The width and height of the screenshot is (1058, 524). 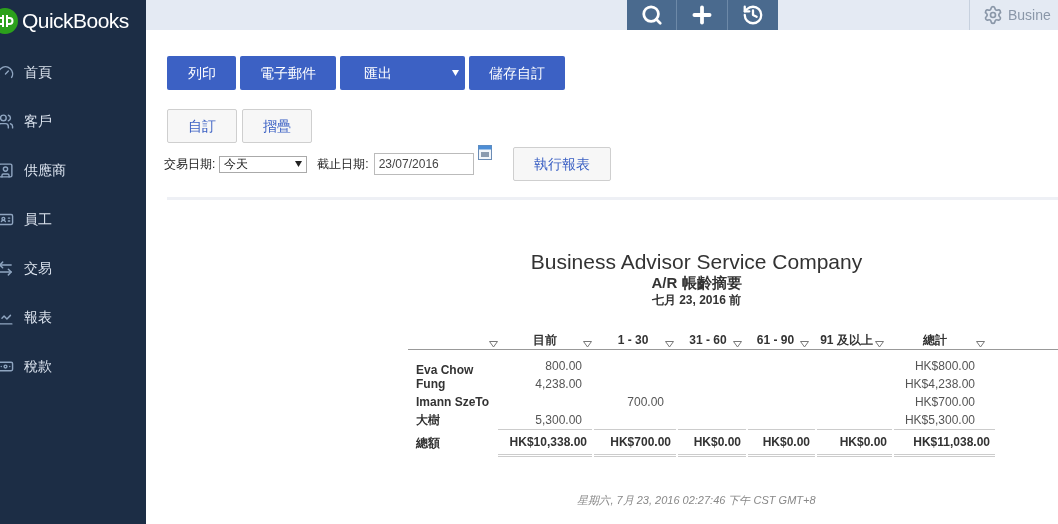 I want to click on search-button, so click(x=652, y=15).